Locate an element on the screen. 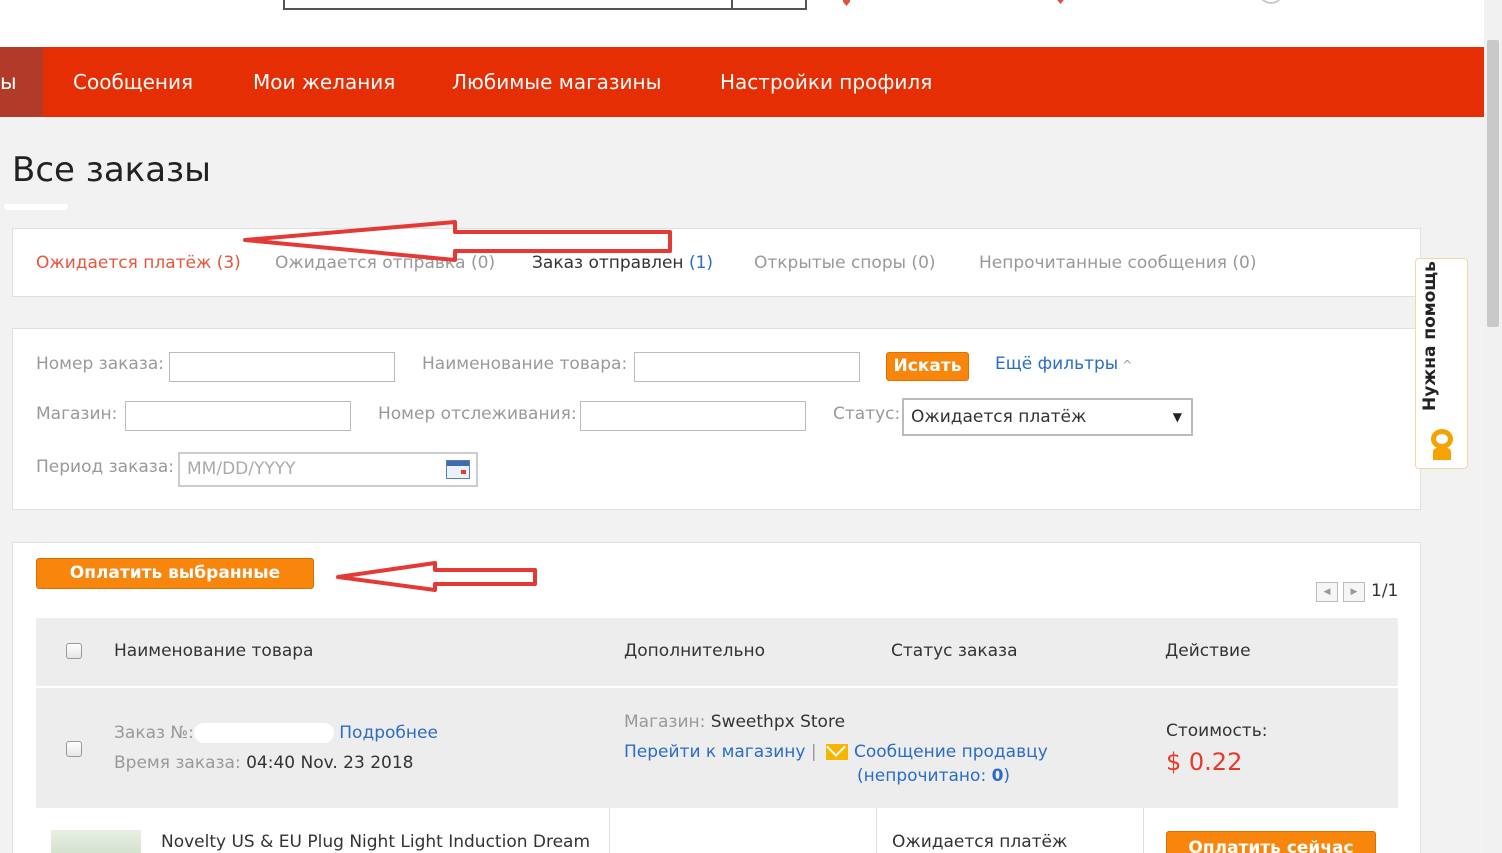 Image resolution: width=1502 pixels, height=853 pixels. pay-selected-orders-button: Оплатить выбранные заказы is located at coordinates (175, 585).